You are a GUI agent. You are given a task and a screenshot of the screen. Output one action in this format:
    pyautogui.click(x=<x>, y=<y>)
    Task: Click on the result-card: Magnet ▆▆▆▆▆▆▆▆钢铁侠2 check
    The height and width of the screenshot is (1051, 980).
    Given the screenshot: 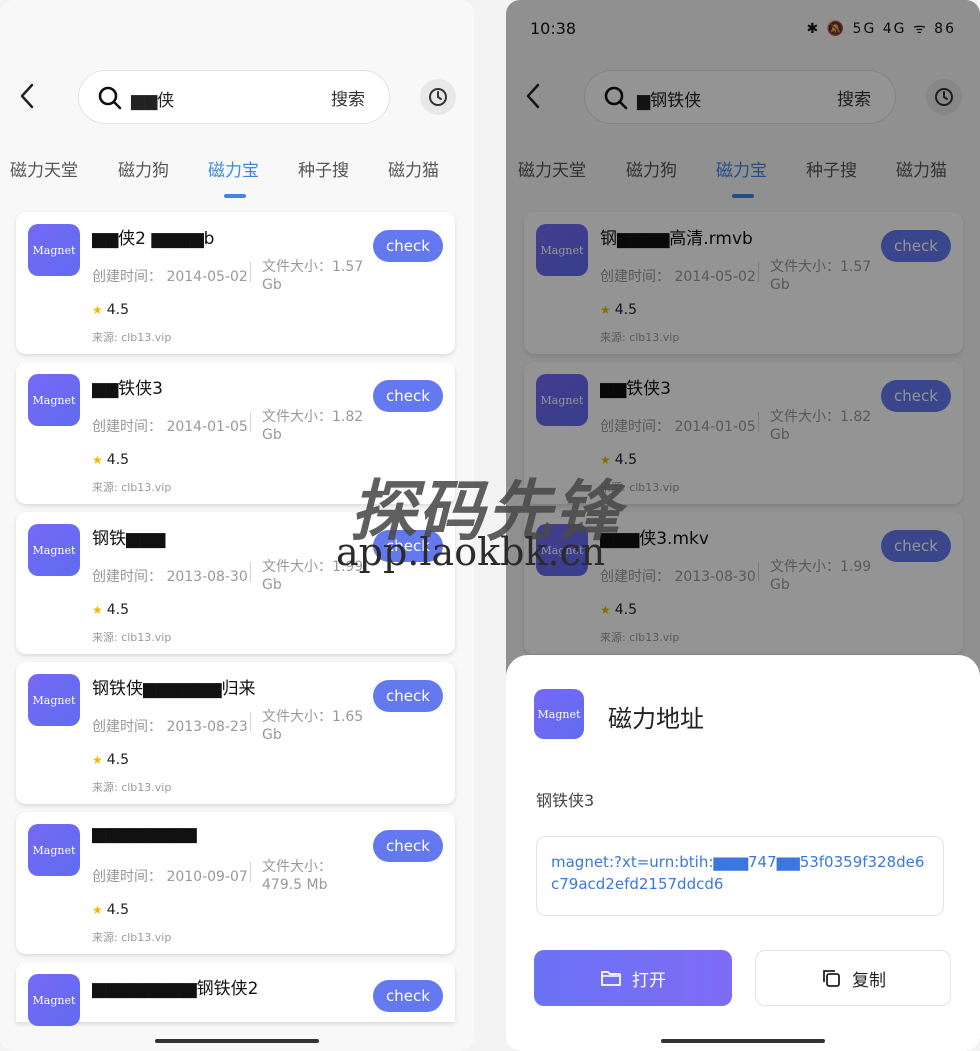 What is the action you would take?
    pyautogui.click(x=235, y=994)
    